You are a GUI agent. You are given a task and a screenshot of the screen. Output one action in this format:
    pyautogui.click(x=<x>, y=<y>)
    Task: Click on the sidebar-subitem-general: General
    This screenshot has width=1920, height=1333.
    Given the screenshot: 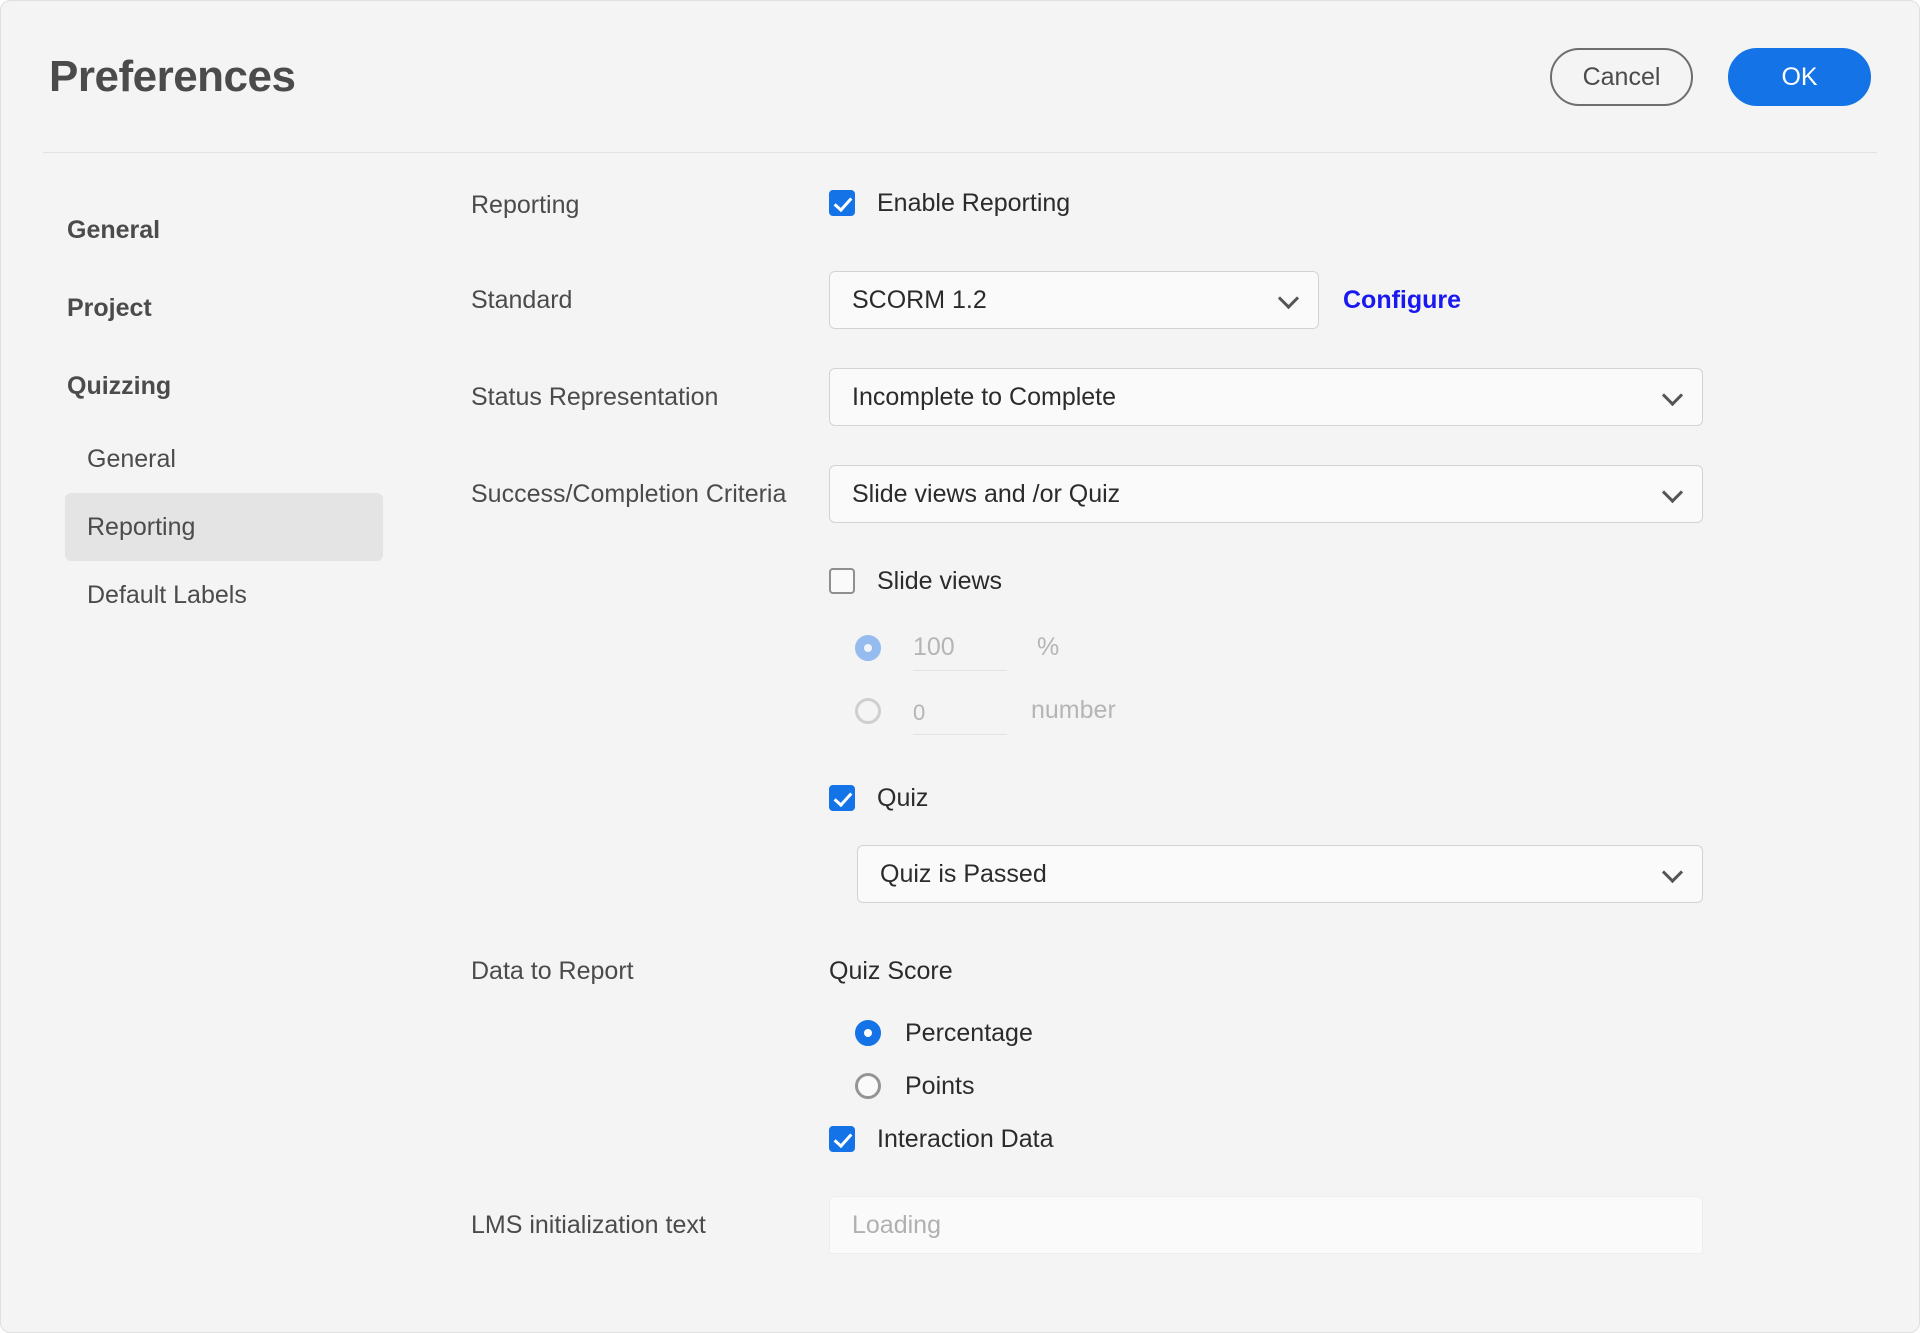 What is the action you would take?
    pyautogui.click(x=224, y=459)
    